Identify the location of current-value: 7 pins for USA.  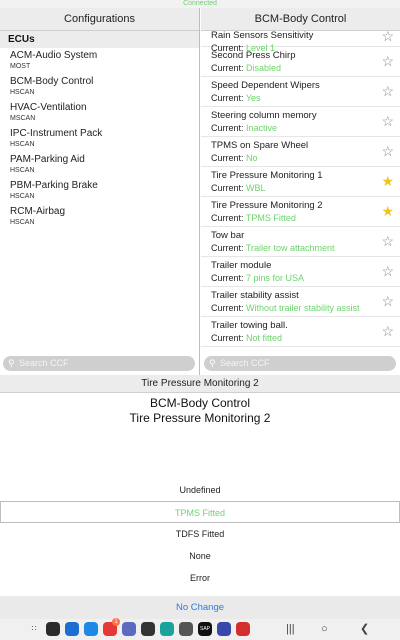
(275, 278).